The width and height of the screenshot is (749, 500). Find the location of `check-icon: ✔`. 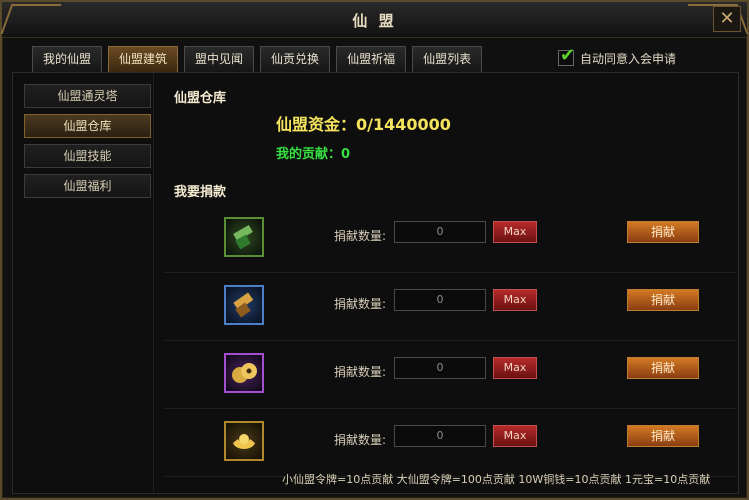

check-icon: ✔ is located at coordinates (568, 55).